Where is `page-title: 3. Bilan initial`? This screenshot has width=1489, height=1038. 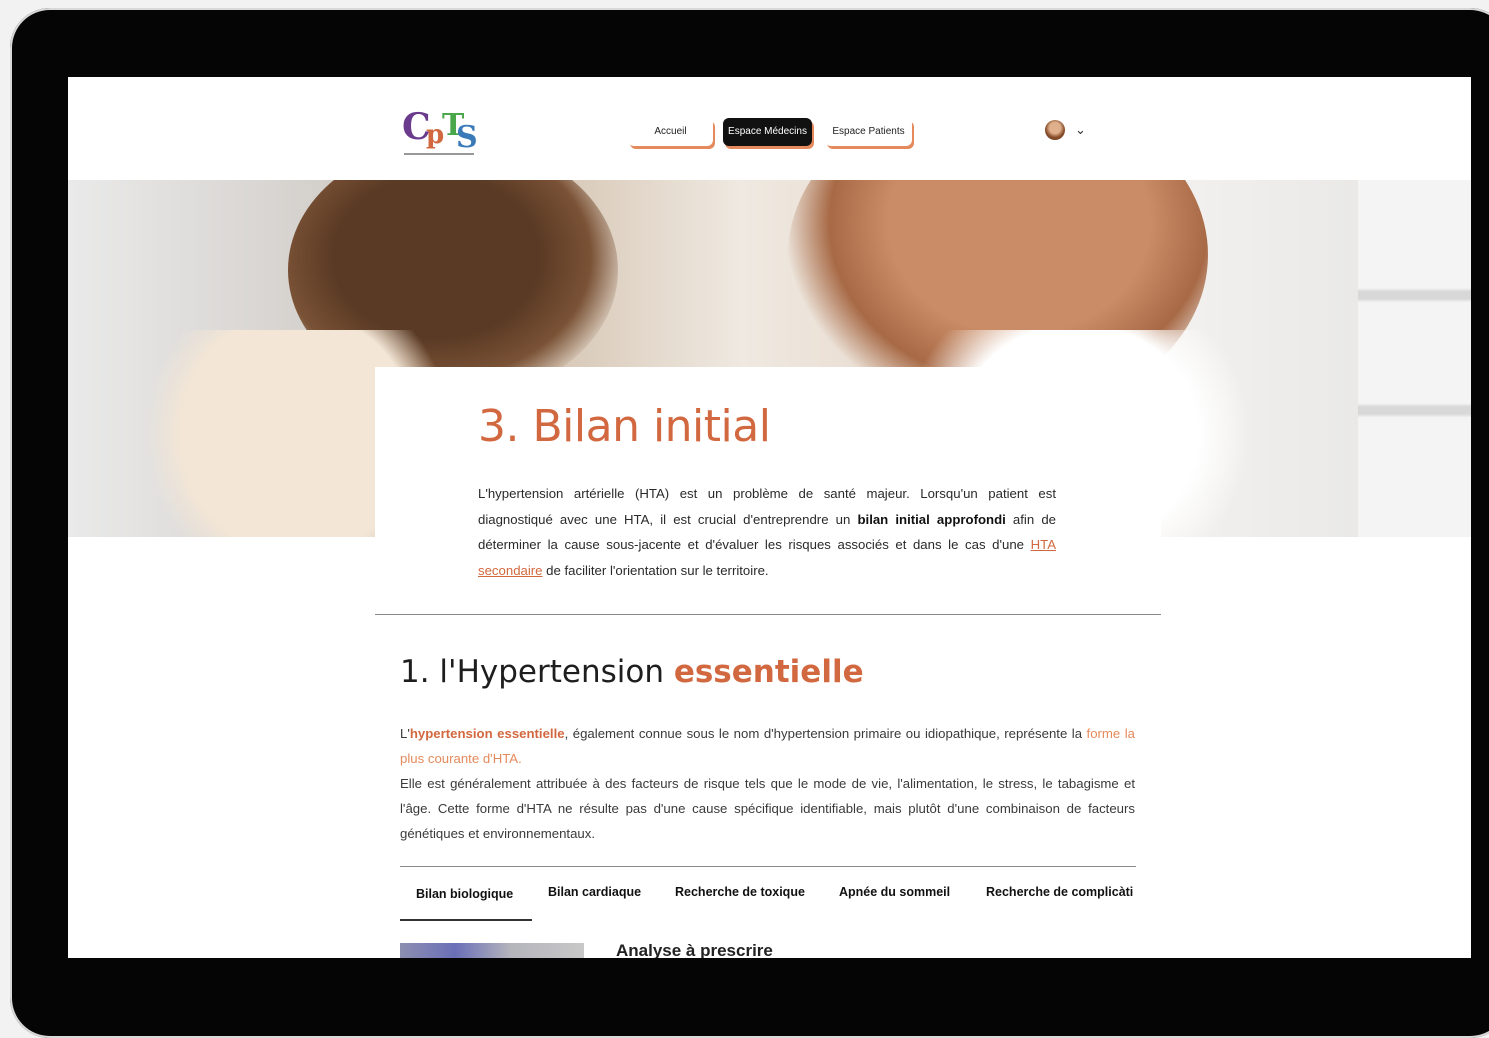 page-title: 3. Bilan initial is located at coordinates (624, 426).